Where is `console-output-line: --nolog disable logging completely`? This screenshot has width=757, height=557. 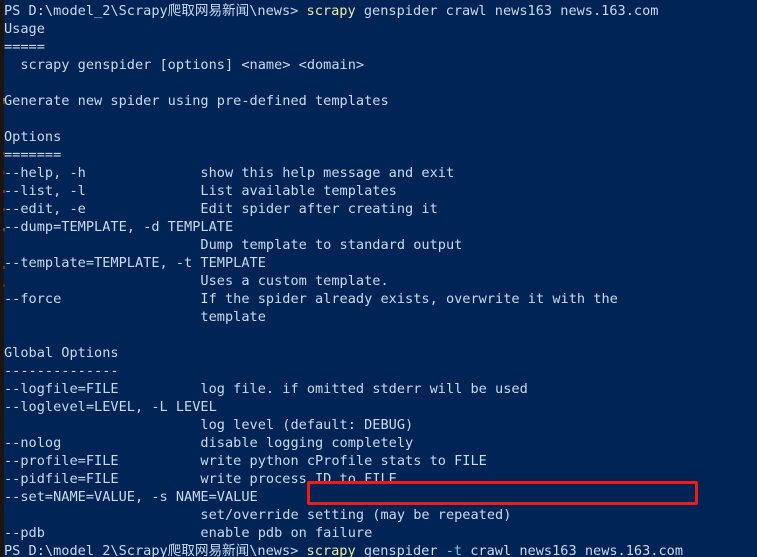 console-output-line: --nolog disable logging completely is located at coordinates (380, 443).